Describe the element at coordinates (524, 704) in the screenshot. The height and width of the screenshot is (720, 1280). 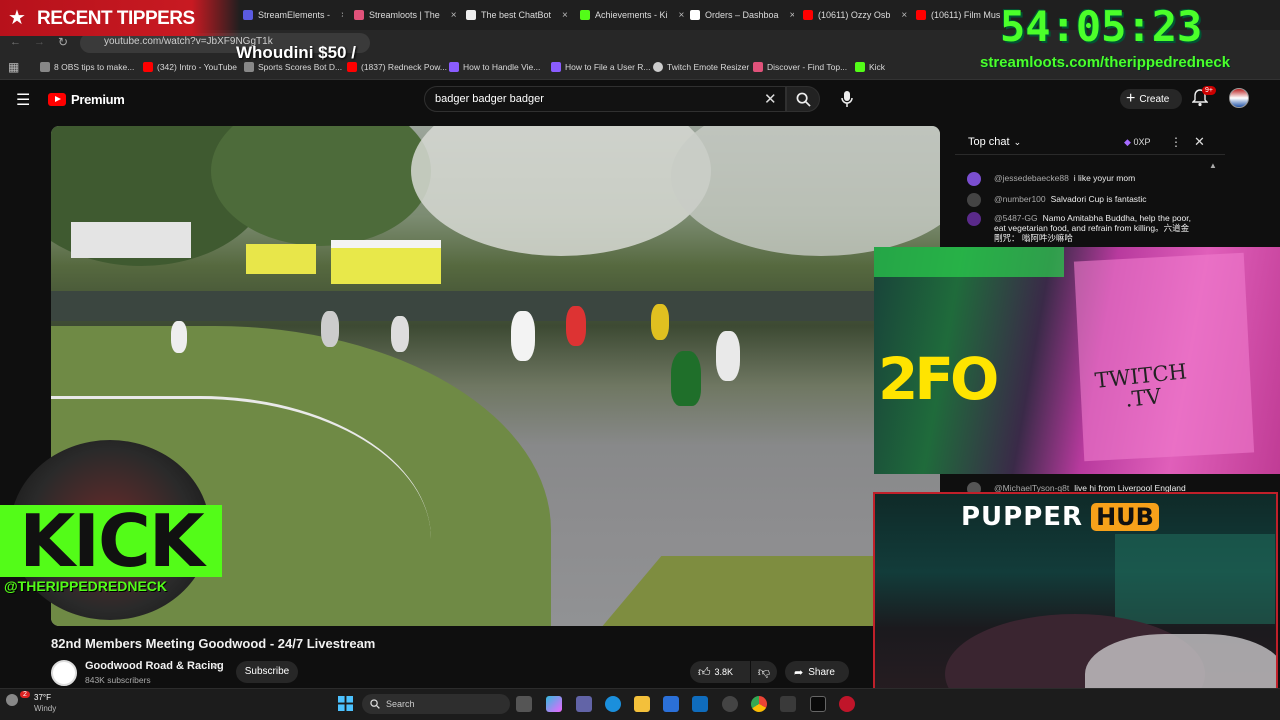
I see `task-view-icon` at that location.